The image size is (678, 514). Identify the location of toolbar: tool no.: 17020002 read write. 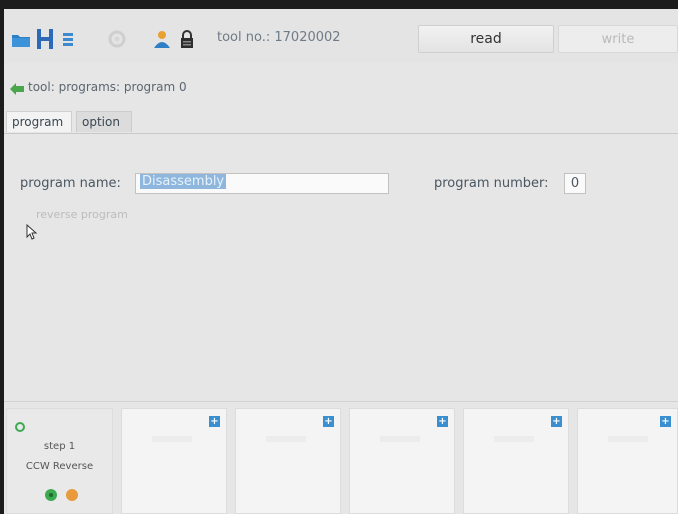
(341, 36).